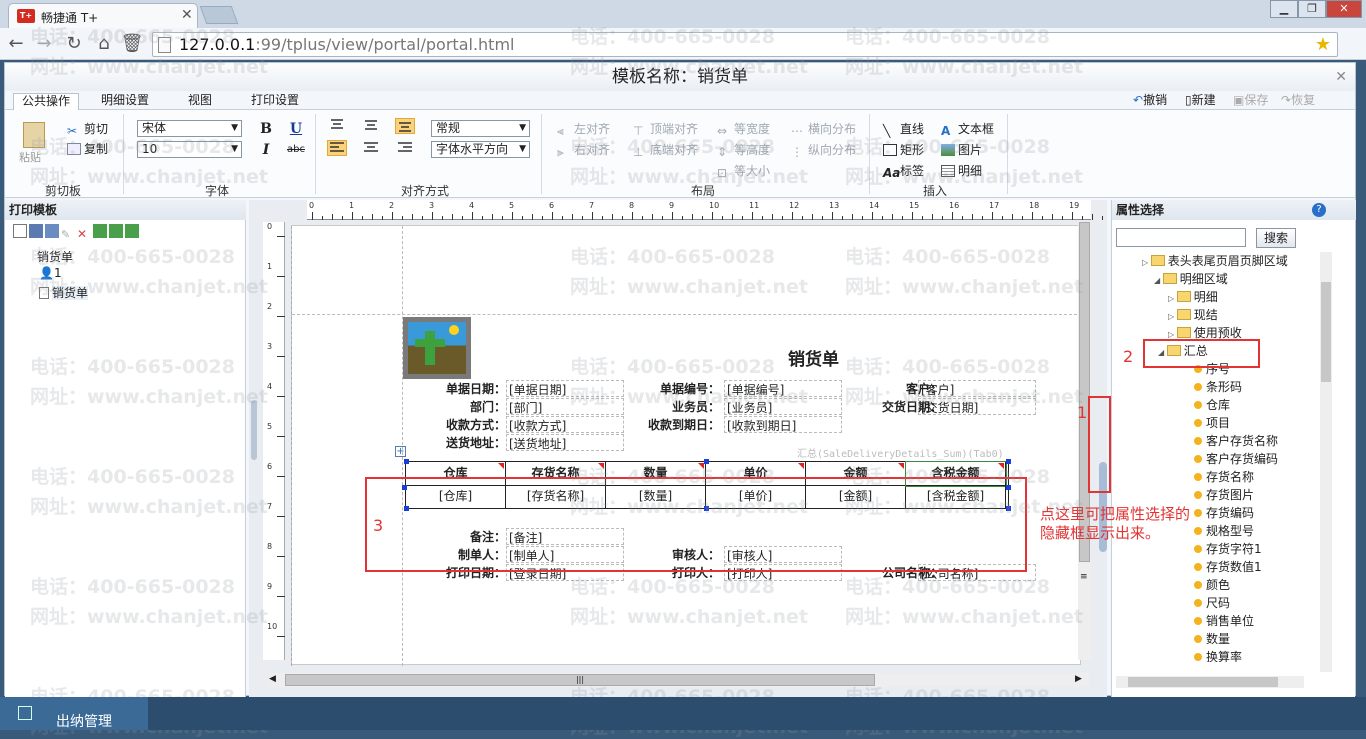 This screenshot has width=1366, height=739. I want to click on align-top-icon, so click(337, 125).